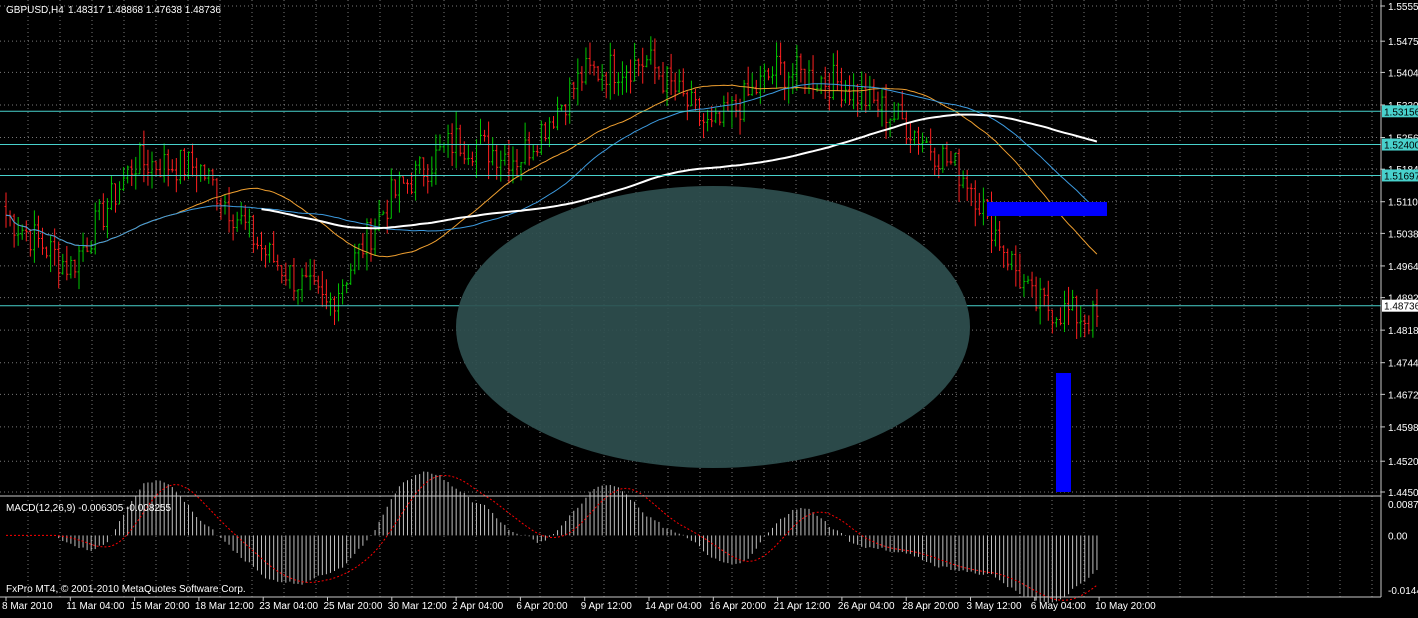 The height and width of the screenshot is (618, 1418). What do you see at coordinates (1403, 331) in the screenshot?
I see `price-axis-label: 1.48180` at bounding box center [1403, 331].